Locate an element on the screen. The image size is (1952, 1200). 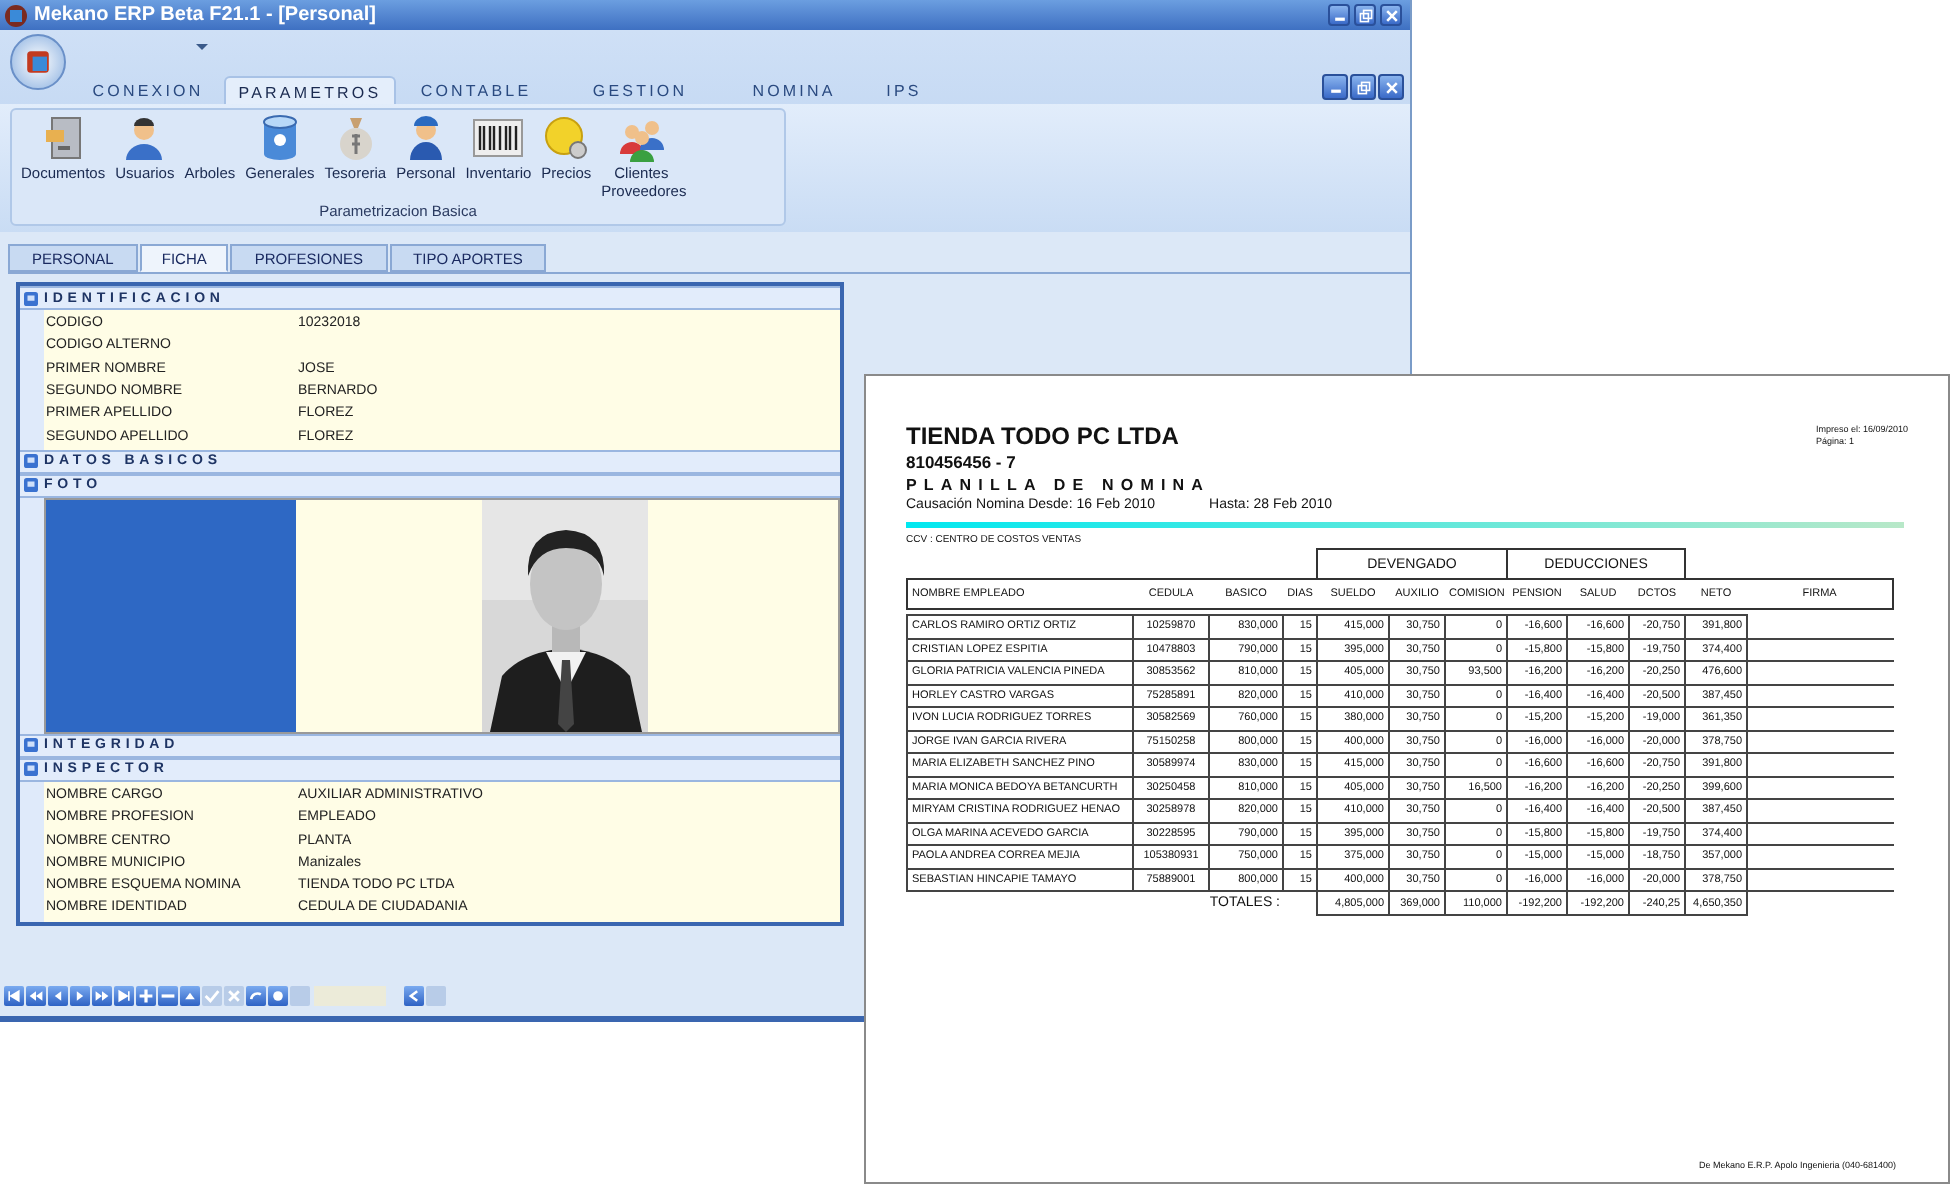
window-title: Mekano ERP Beta F21.1 - [Personal] is located at coordinates (205, 15).